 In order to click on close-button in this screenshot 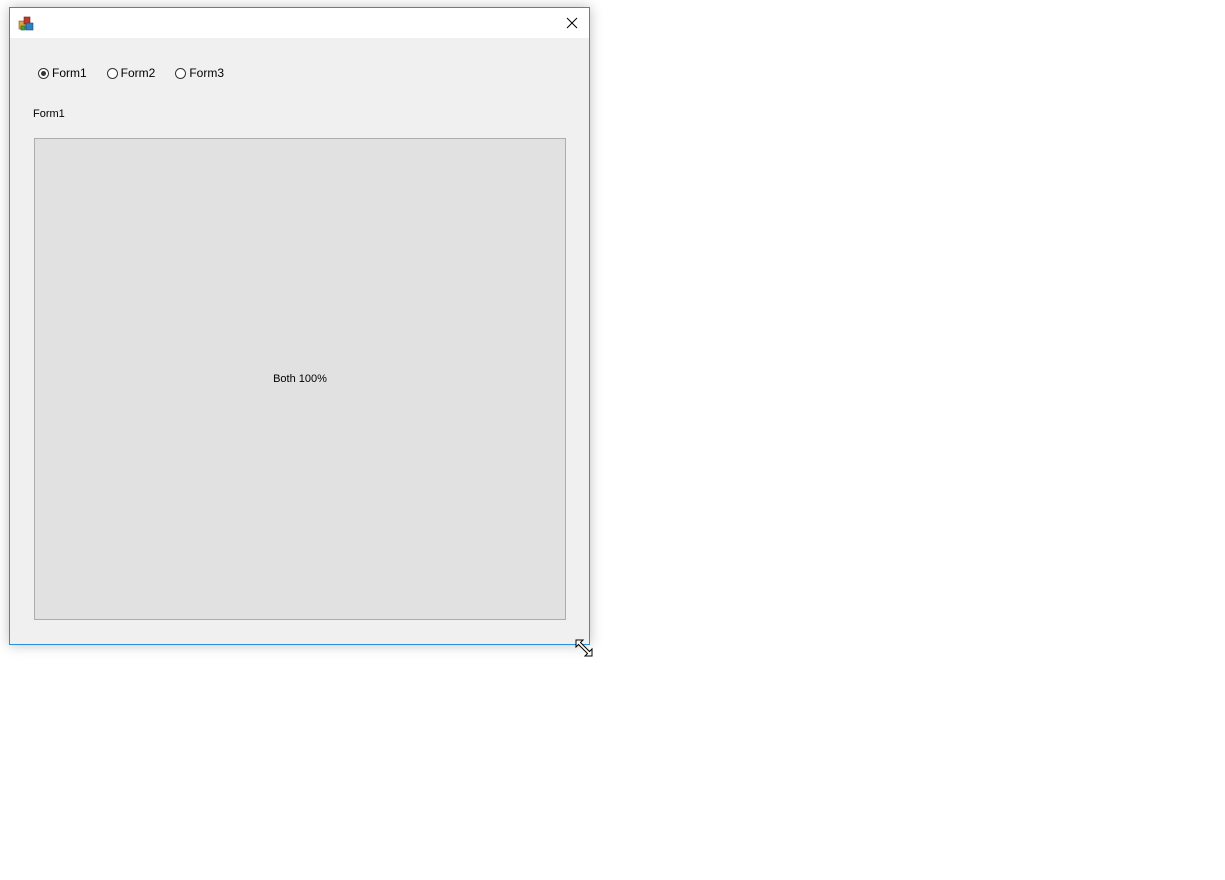, I will do `click(572, 23)`.